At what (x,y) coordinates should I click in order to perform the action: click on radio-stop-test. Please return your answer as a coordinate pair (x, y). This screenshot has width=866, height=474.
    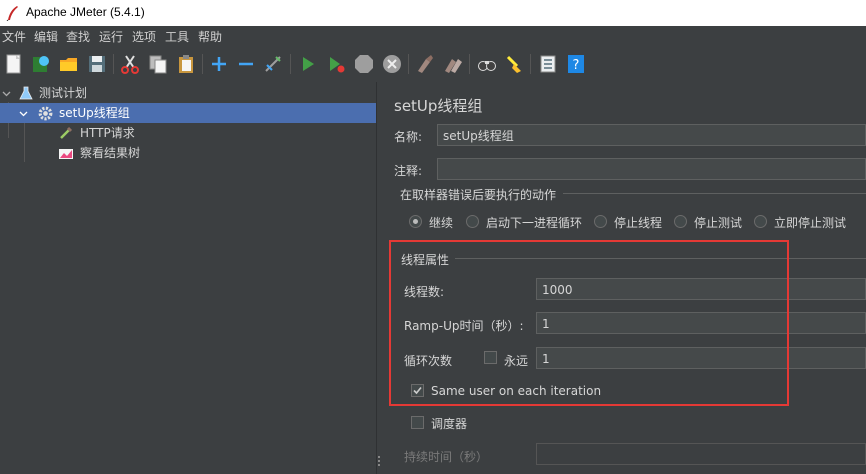
    Looking at the image, I should click on (680, 221).